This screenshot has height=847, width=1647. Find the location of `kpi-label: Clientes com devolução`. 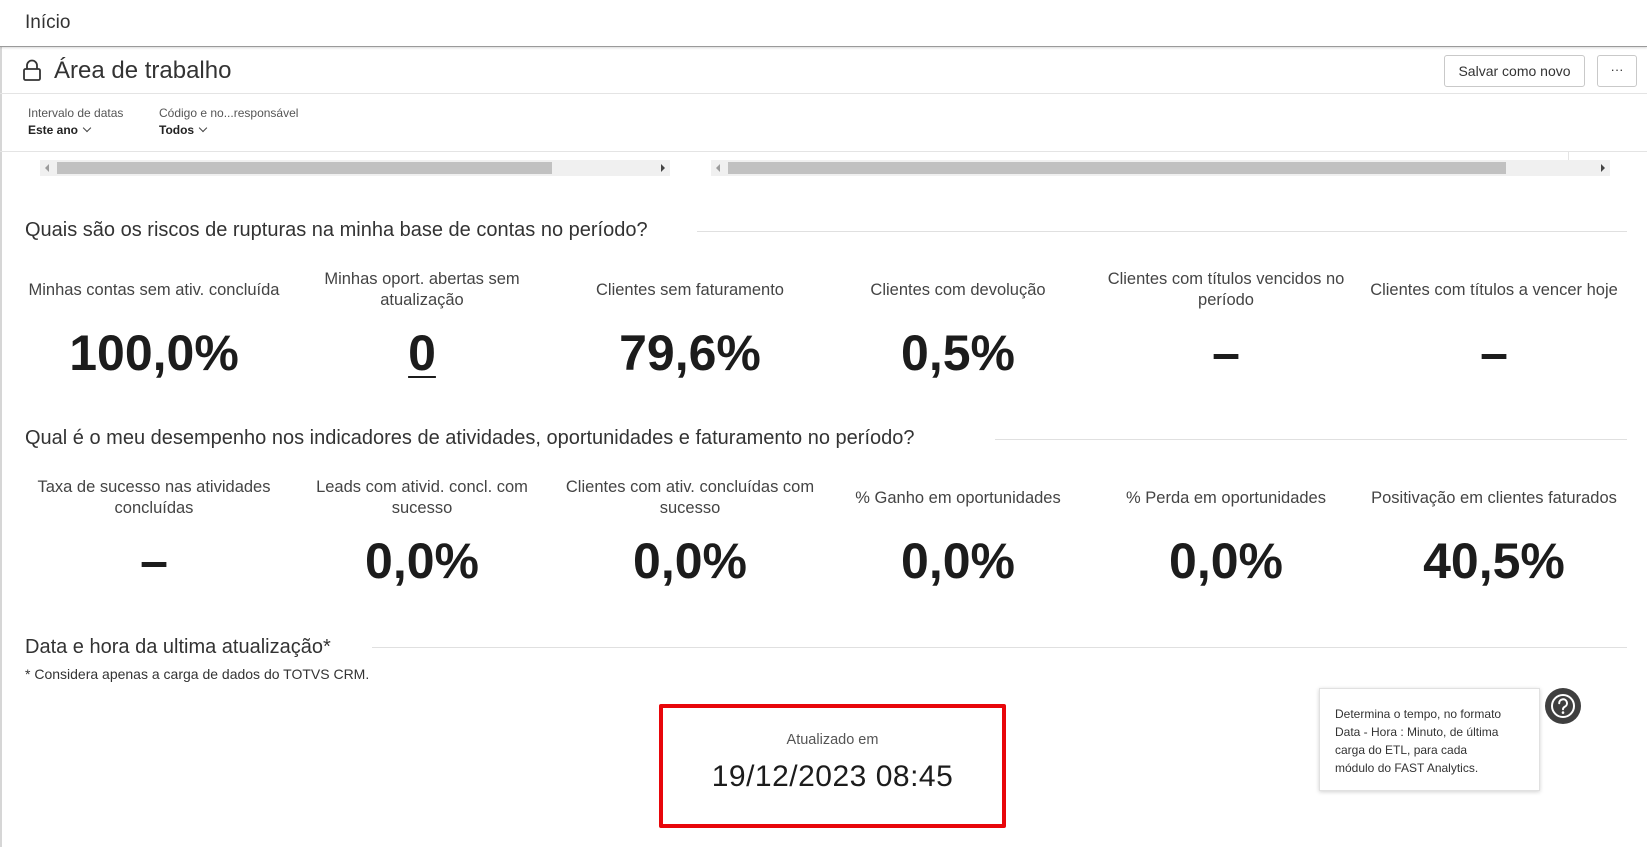

kpi-label: Clientes com devolução is located at coordinates (958, 289).